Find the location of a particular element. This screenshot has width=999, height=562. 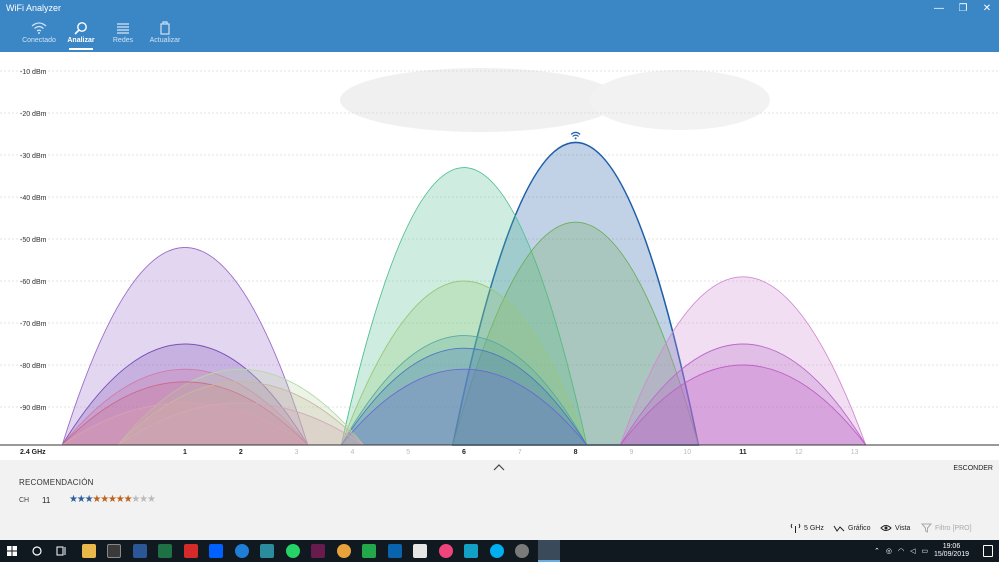

wifi-icon is located at coordinates (39, 28).